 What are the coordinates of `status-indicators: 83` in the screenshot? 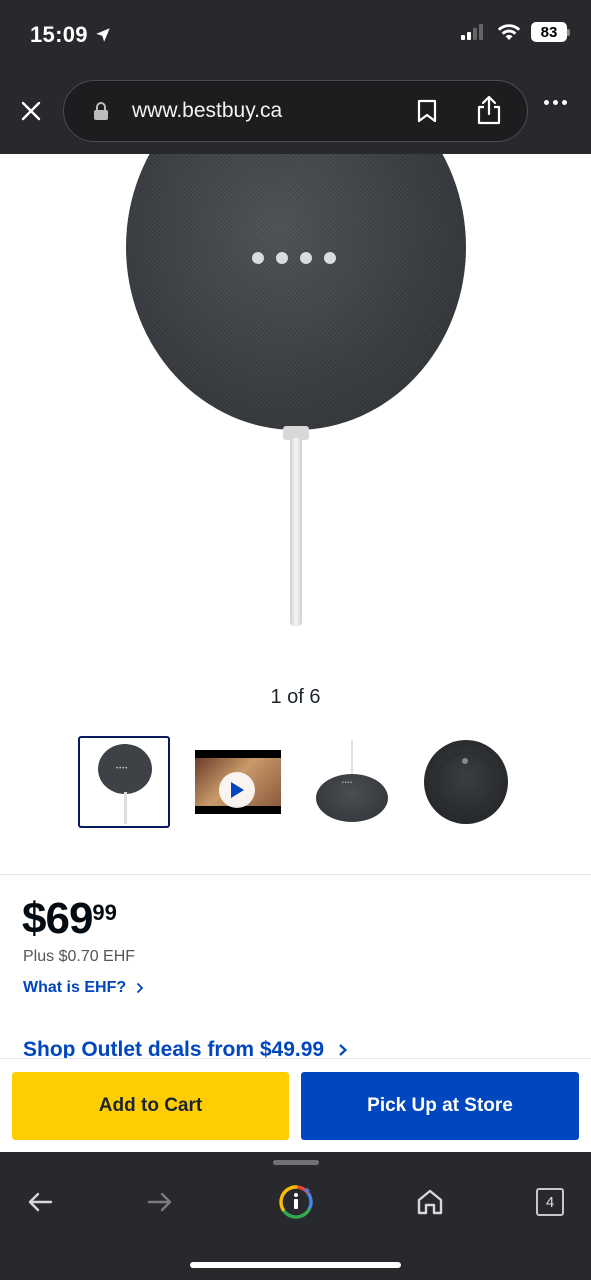 It's located at (515, 32).